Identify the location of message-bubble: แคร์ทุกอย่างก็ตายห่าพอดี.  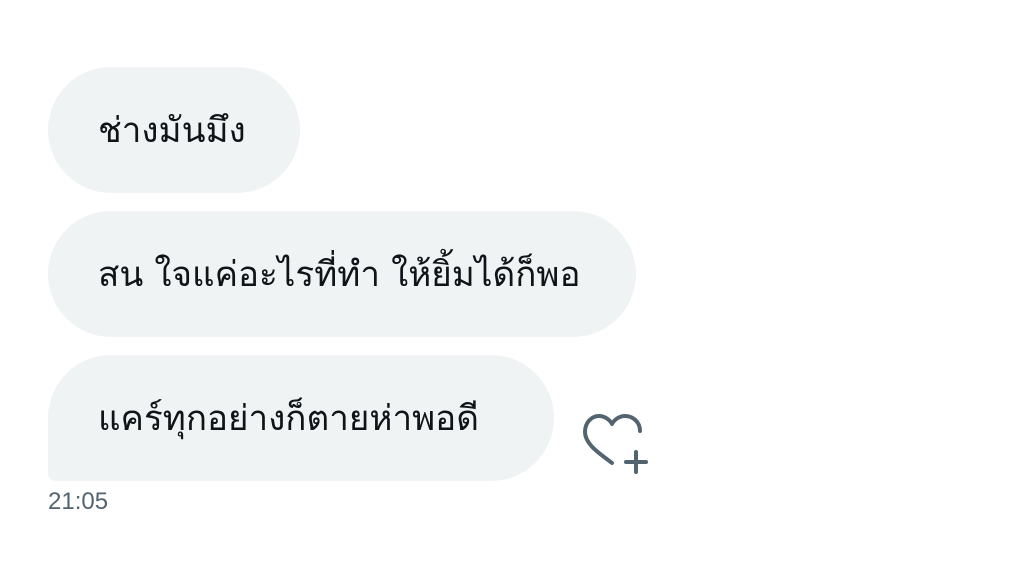
(301, 418).